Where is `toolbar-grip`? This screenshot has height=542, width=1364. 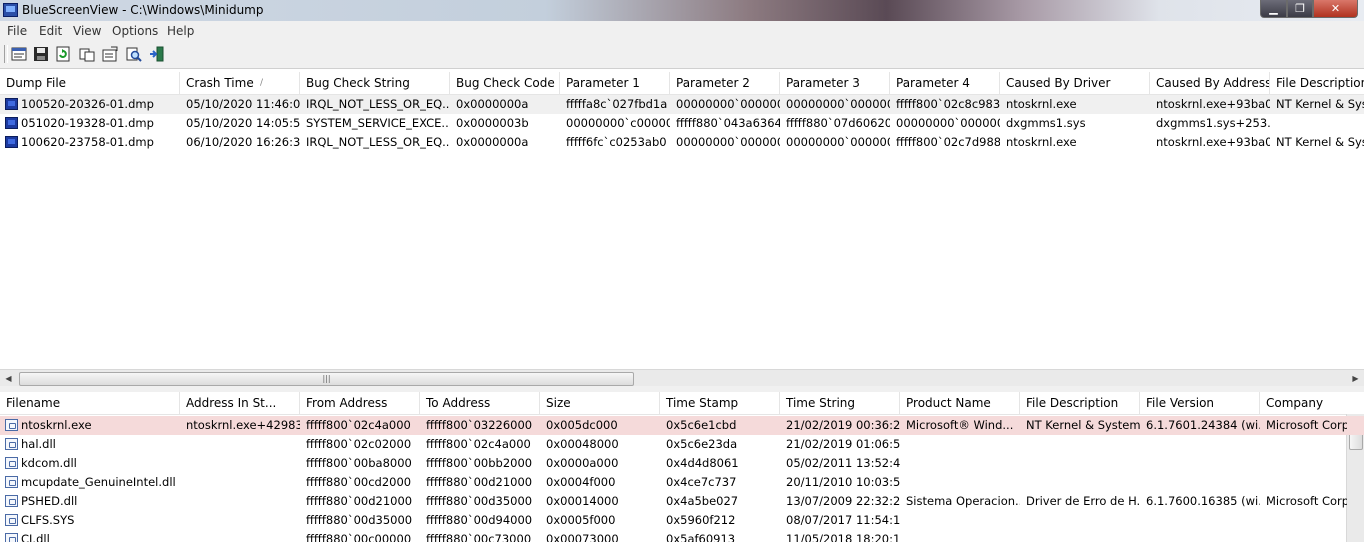
toolbar-grip is located at coordinates (6, 54).